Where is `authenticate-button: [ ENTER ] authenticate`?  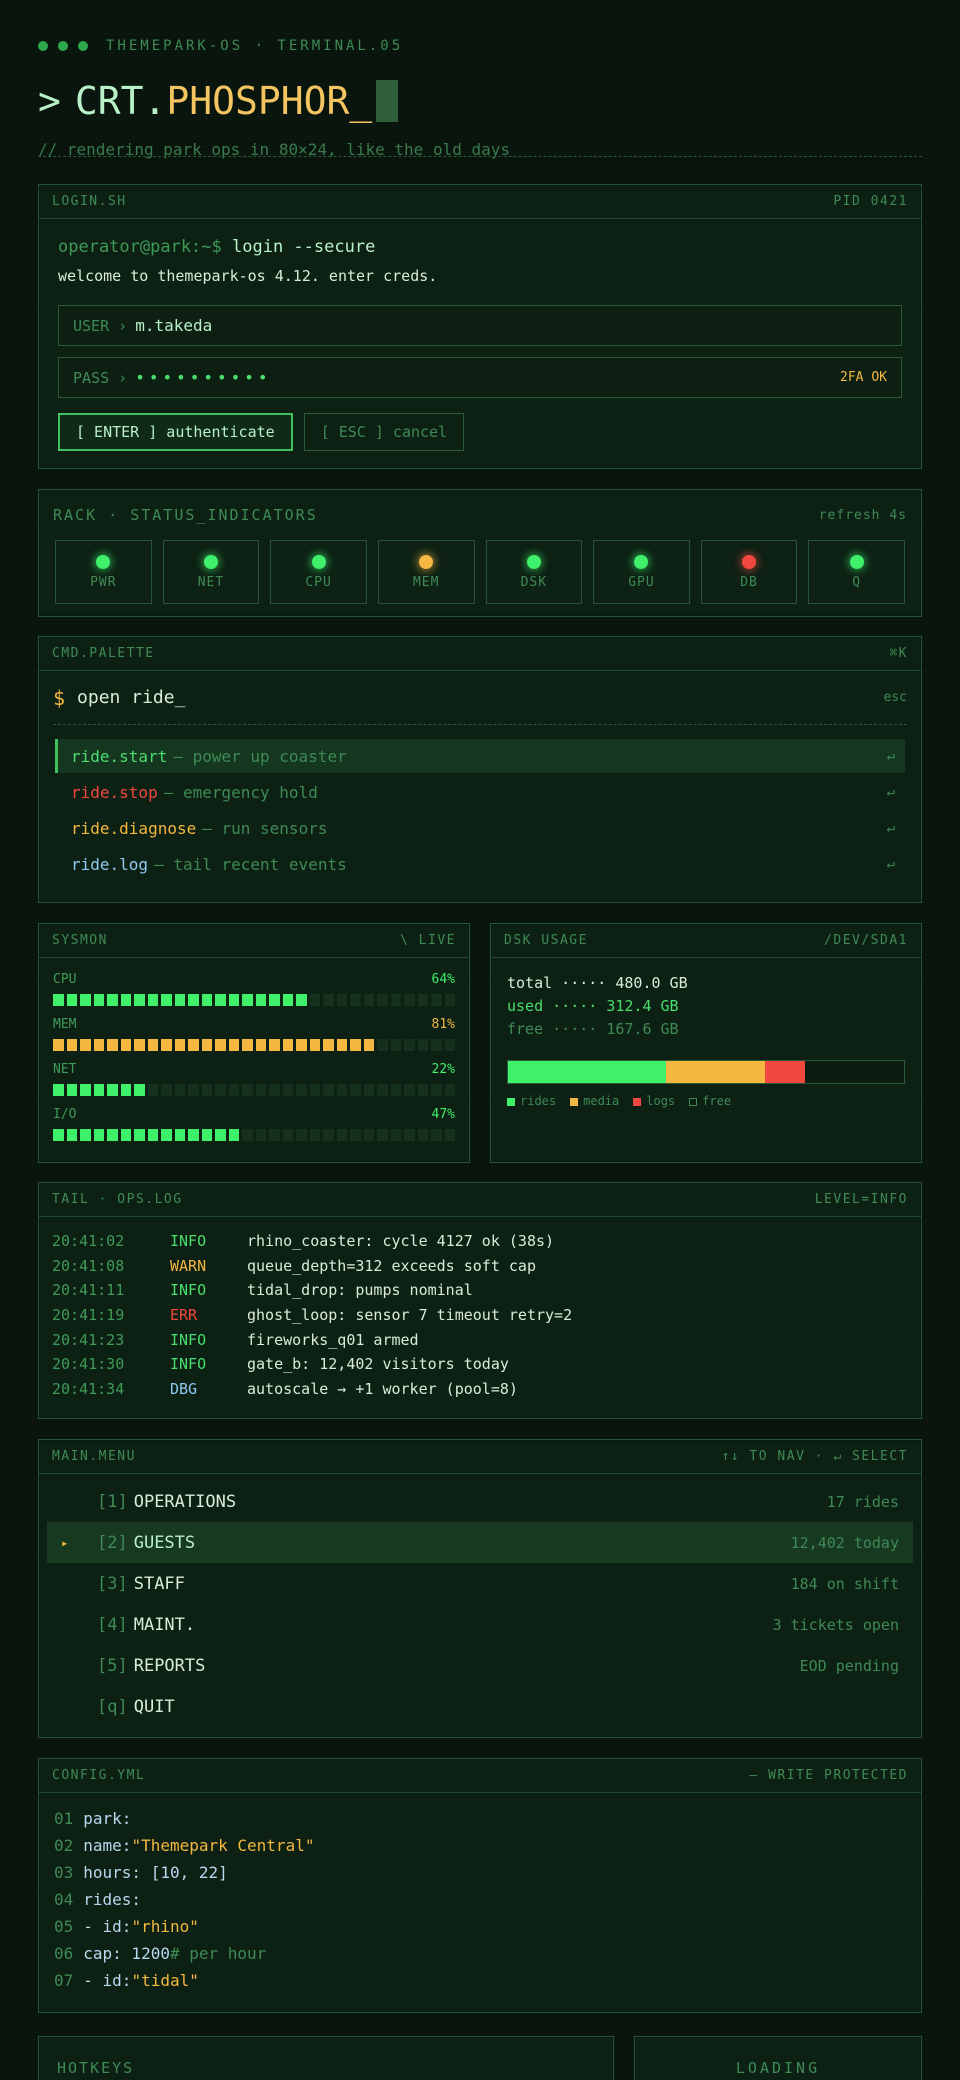
authenticate-button: [ ENTER ] authenticate is located at coordinates (175, 432).